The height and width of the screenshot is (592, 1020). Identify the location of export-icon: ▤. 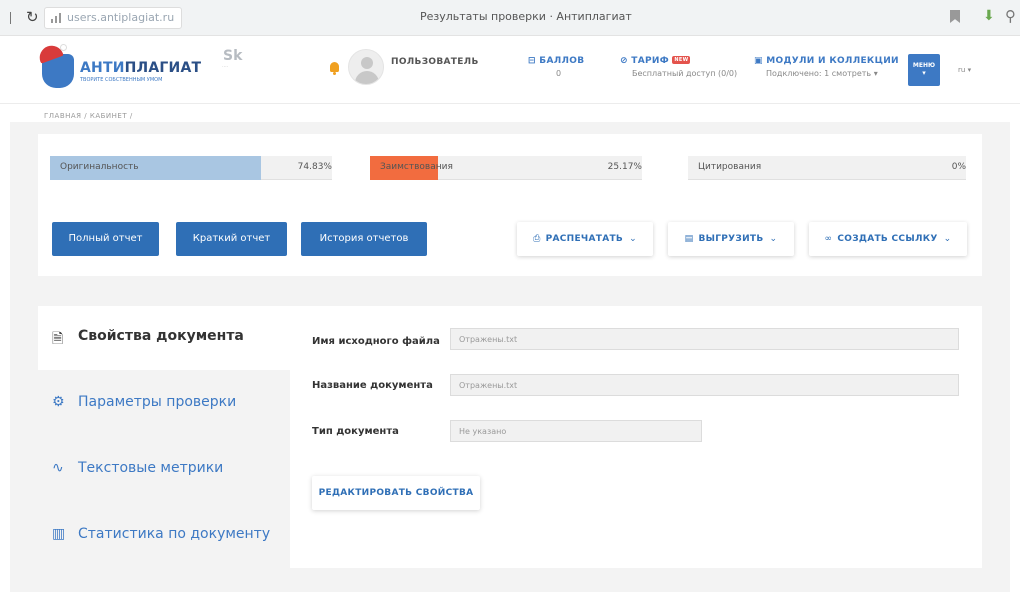
(689, 239).